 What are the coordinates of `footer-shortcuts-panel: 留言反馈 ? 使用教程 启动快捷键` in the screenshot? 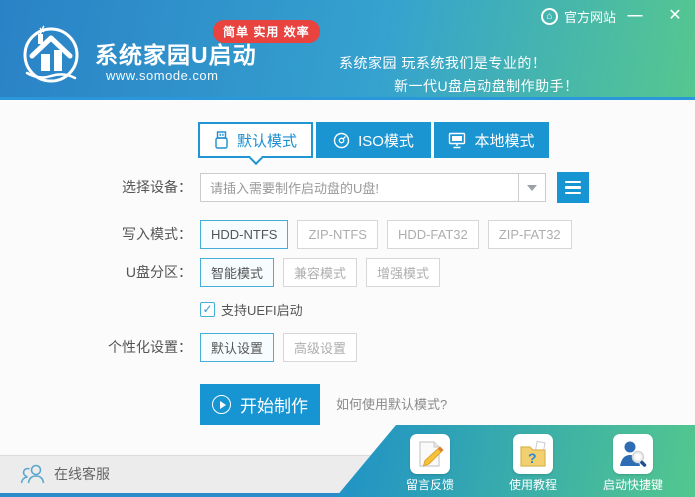 It's located at (515, 461).